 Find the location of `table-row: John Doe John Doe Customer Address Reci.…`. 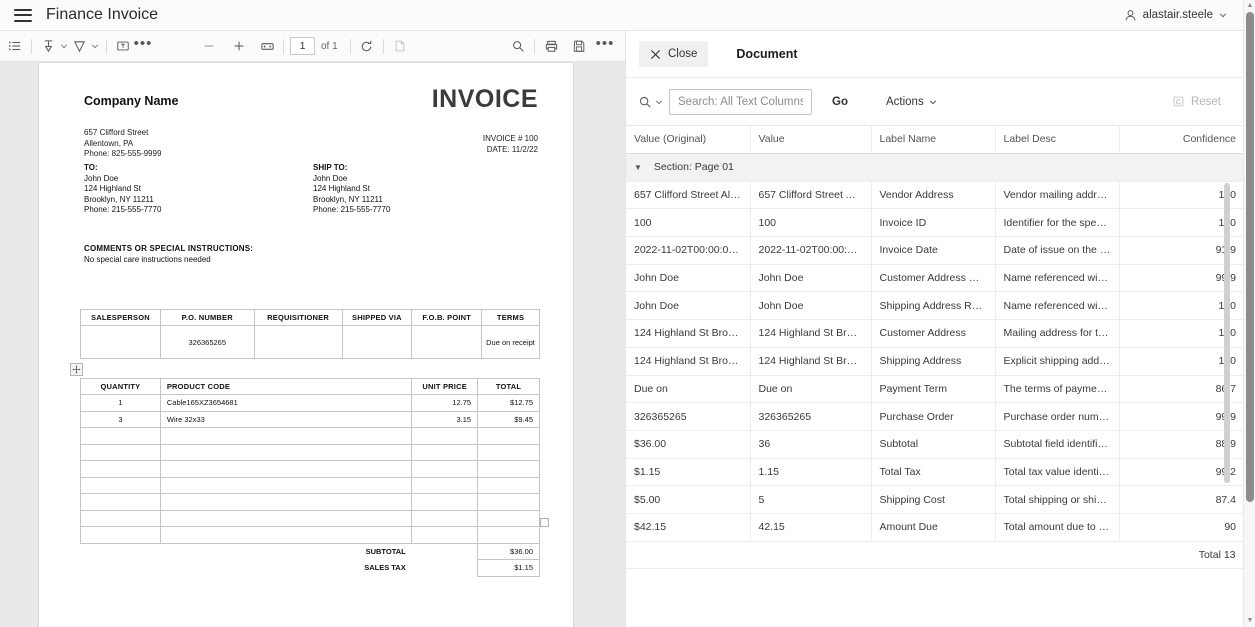

table-row: John Doe John Doe Customer Address Reci.… is located at coordinates (934, 278).